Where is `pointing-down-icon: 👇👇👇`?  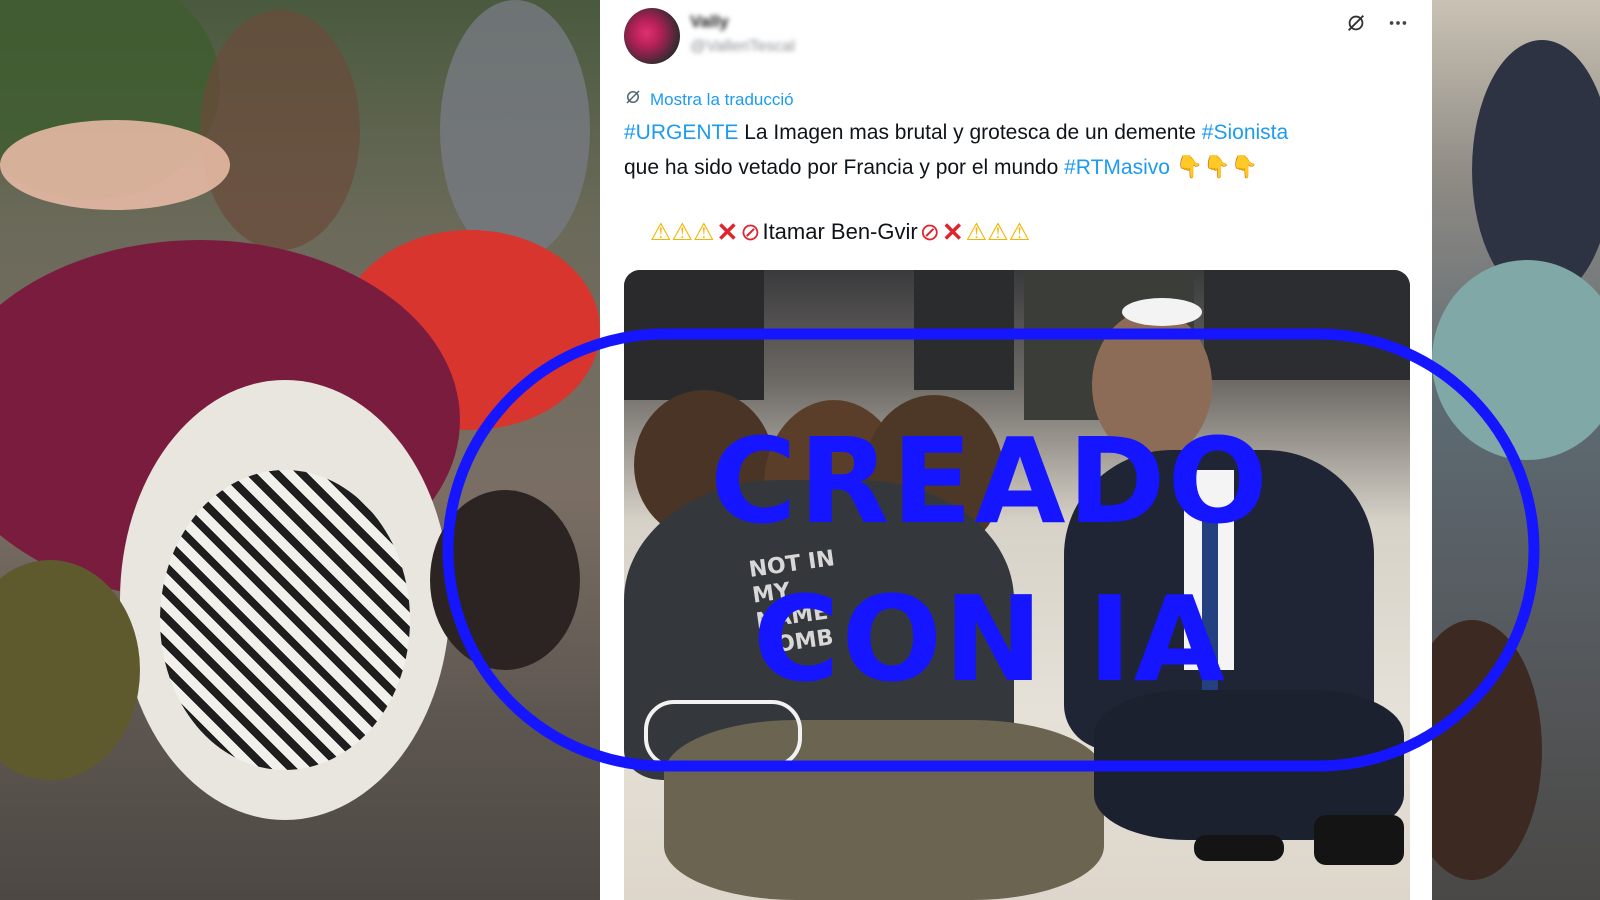
pointing-down-icon: 👇👇👇 is located at coordinates (1216, 166).